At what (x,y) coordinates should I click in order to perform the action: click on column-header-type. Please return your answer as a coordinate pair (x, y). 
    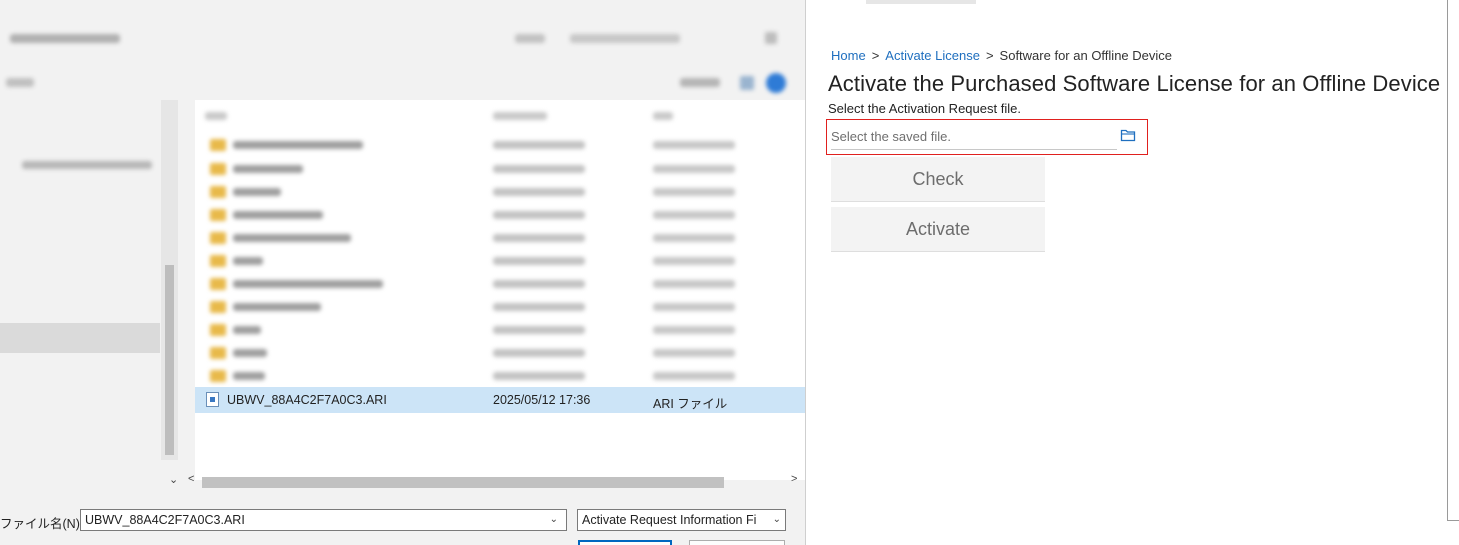
    Looking at the image, I should click on (663, 116).